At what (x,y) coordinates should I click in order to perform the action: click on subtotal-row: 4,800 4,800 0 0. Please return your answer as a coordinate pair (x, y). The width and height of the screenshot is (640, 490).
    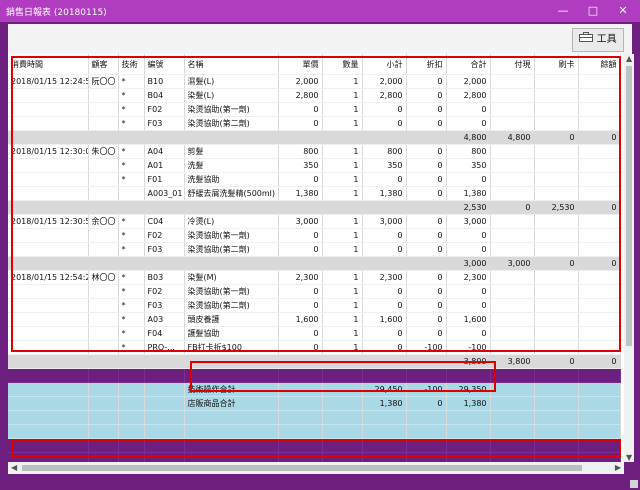
    Looking at the image, I should click on (314, 137).